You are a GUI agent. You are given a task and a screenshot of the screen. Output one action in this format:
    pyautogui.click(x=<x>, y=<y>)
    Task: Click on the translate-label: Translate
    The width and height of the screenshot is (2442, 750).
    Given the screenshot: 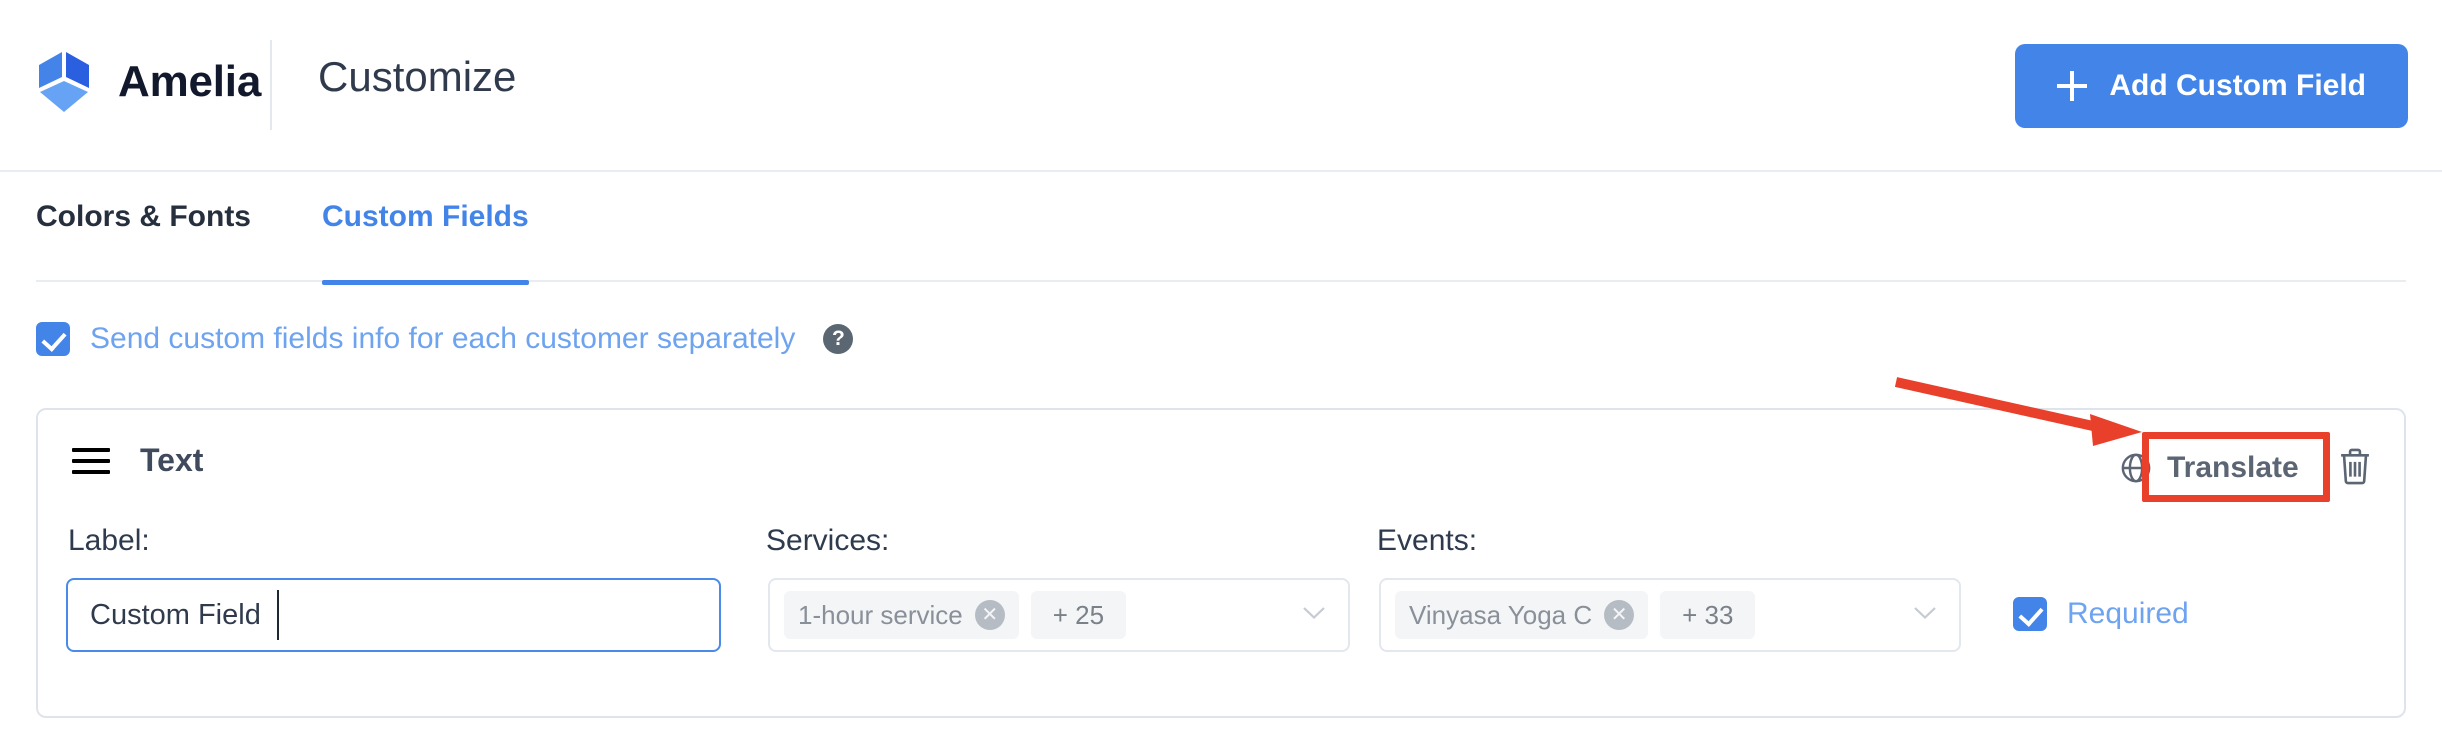 What is the action you would take?
    pyautogui.click(x=2233, y=467)
    